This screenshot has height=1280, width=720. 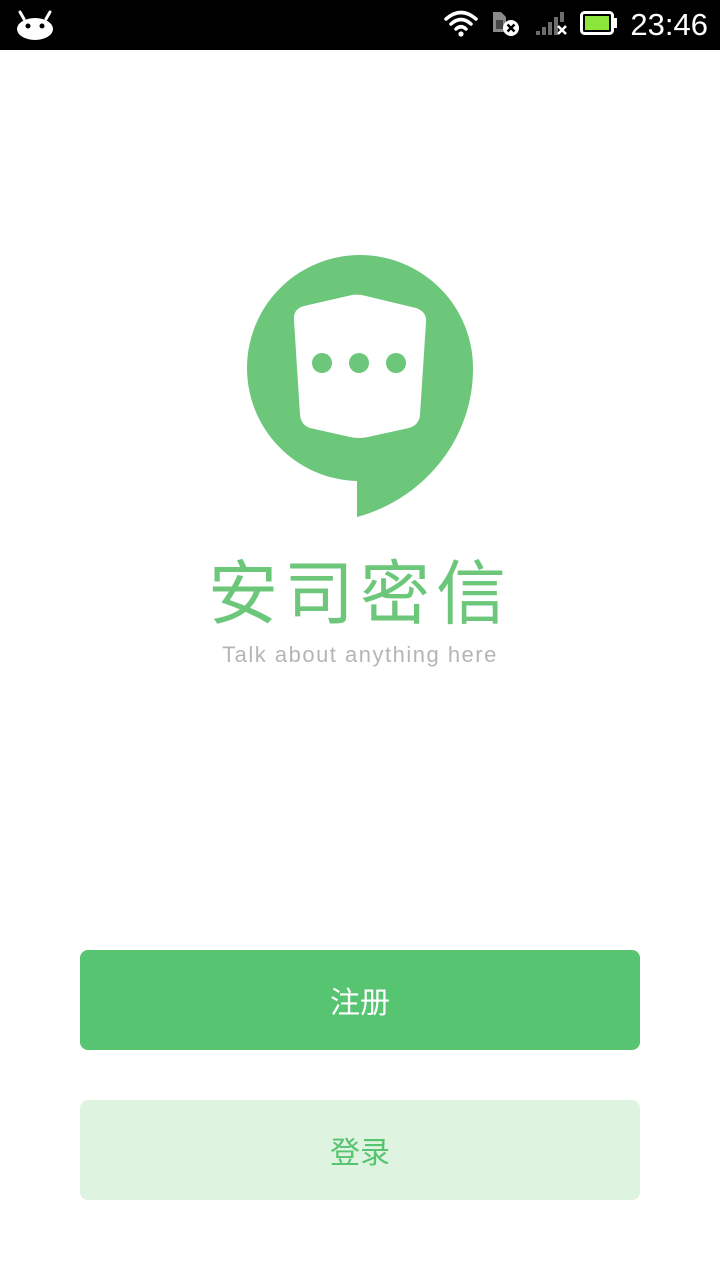 What do you see at coordinates (360, 25) in the screenshot?
I see `status-bar: 23:46` at bounding box center [360, 25].